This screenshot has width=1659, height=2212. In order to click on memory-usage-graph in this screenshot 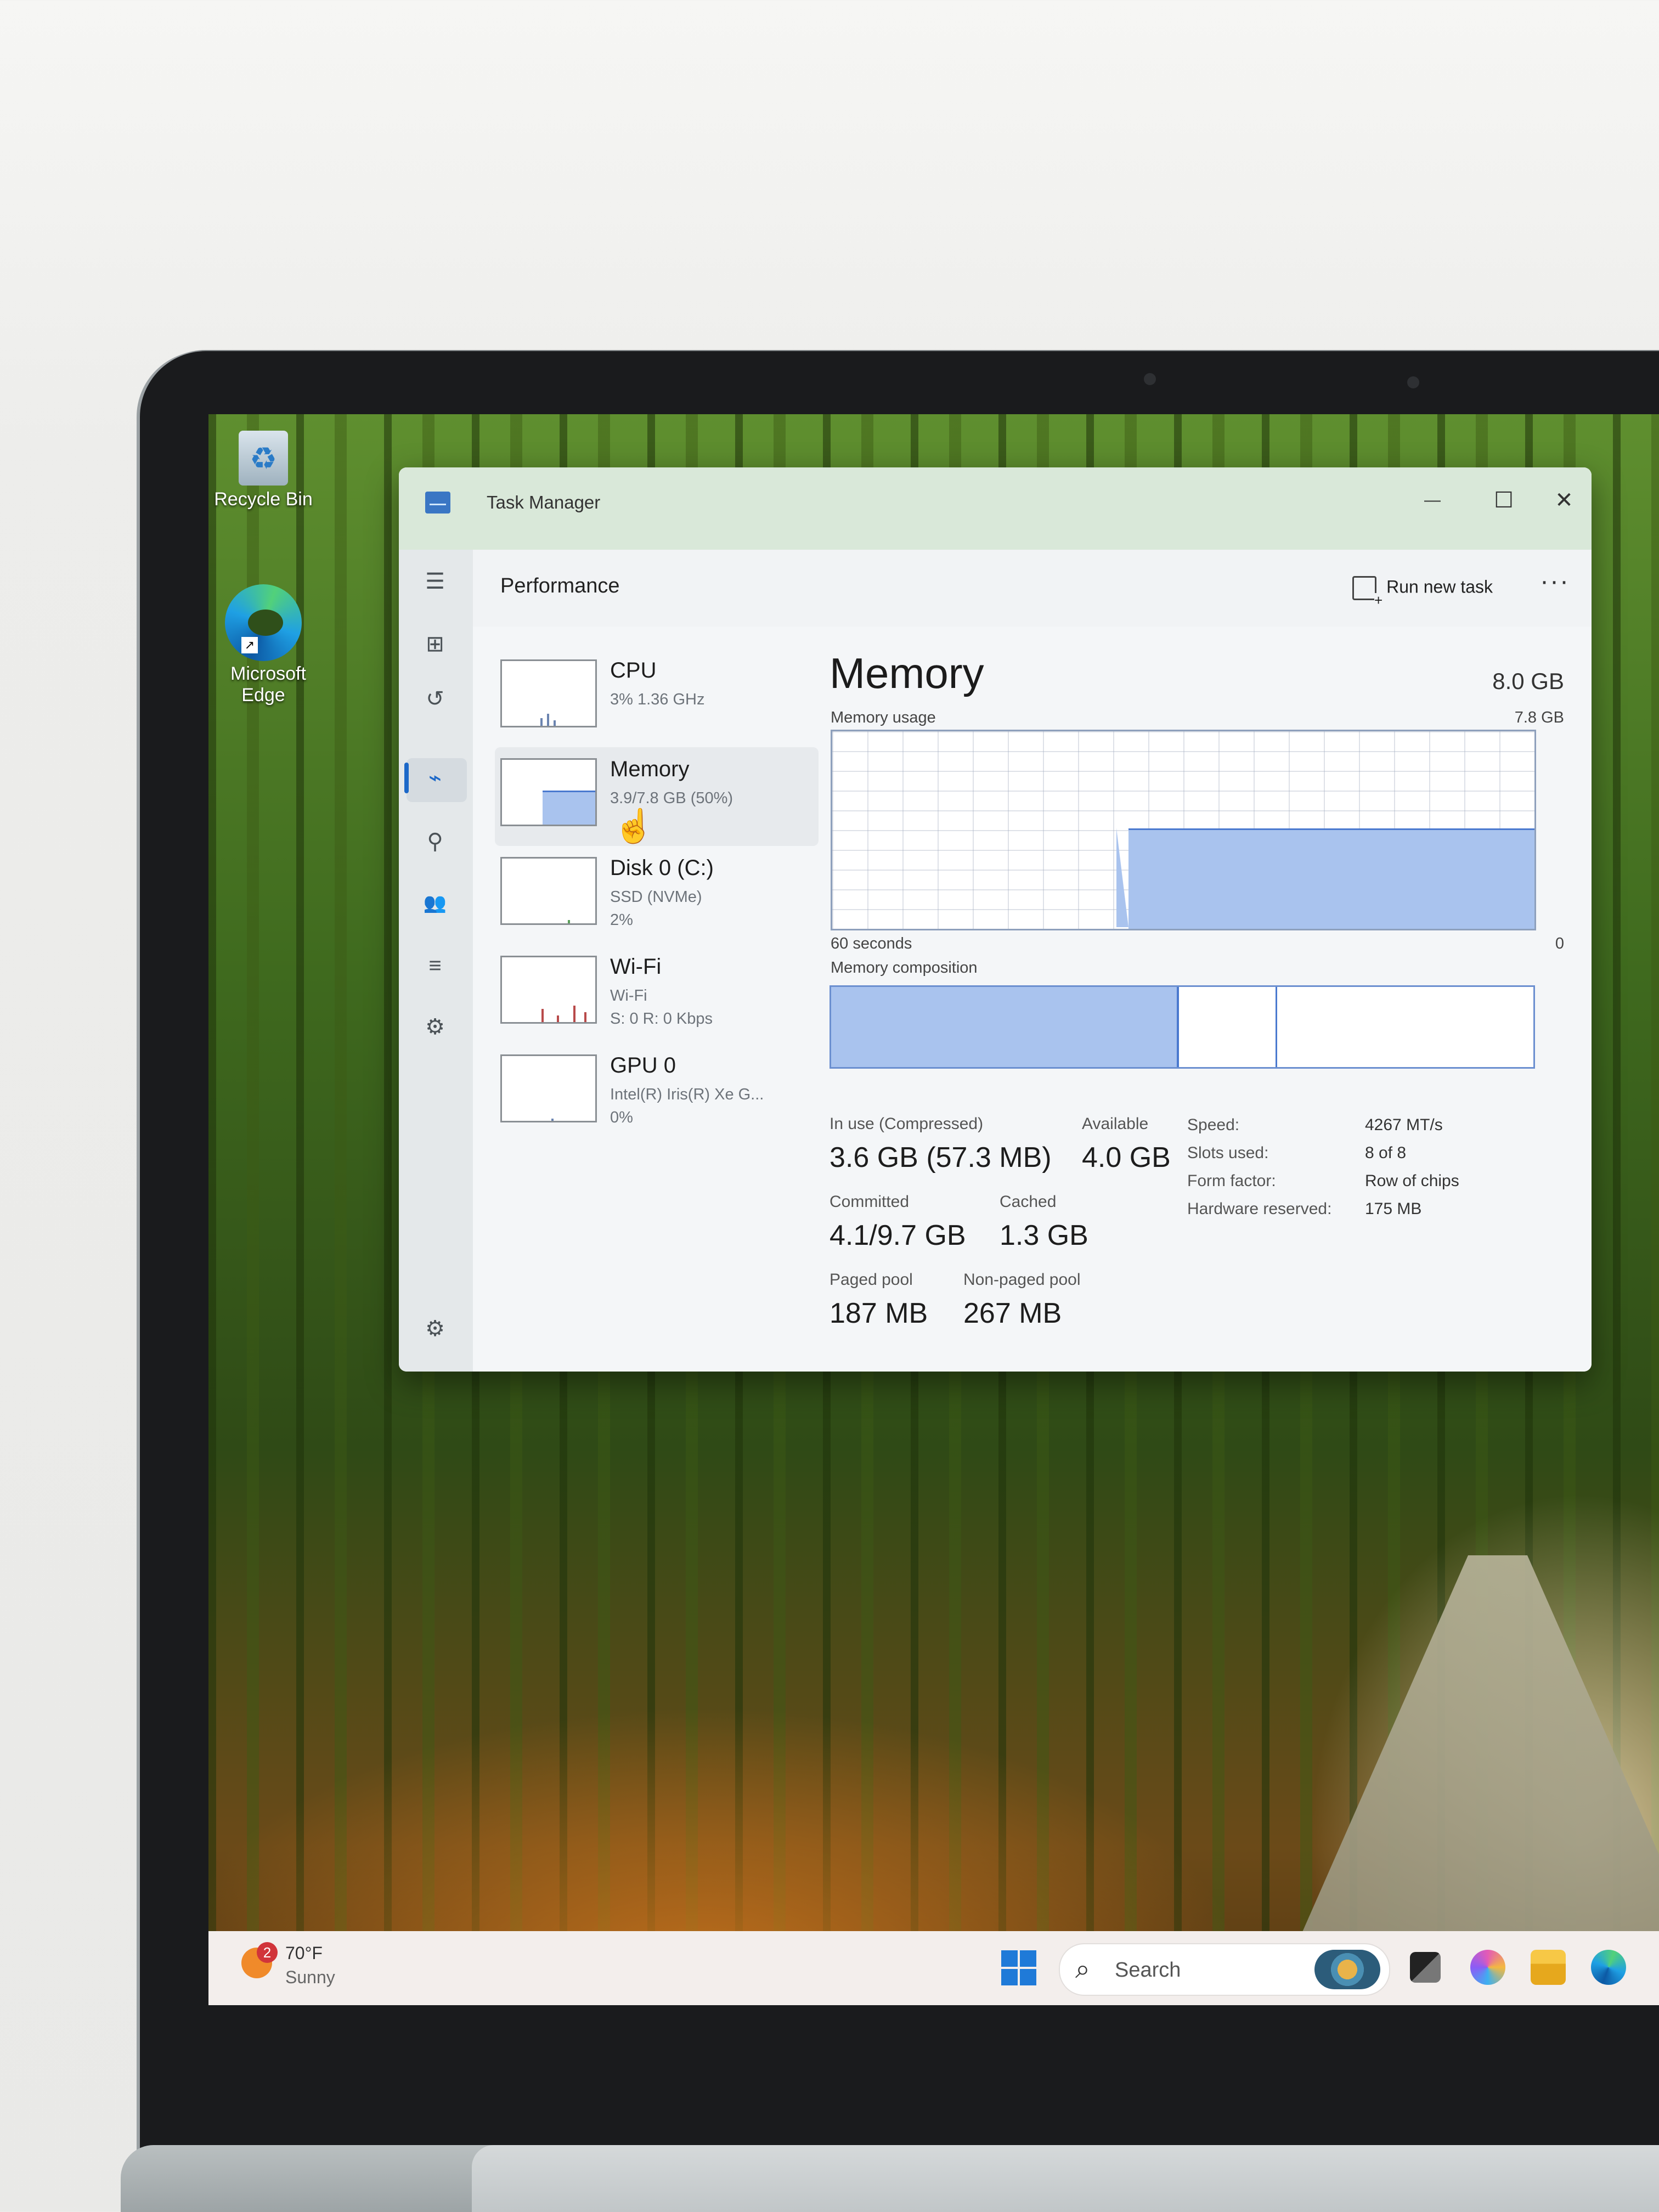, I will do `click(1183, 830)`.